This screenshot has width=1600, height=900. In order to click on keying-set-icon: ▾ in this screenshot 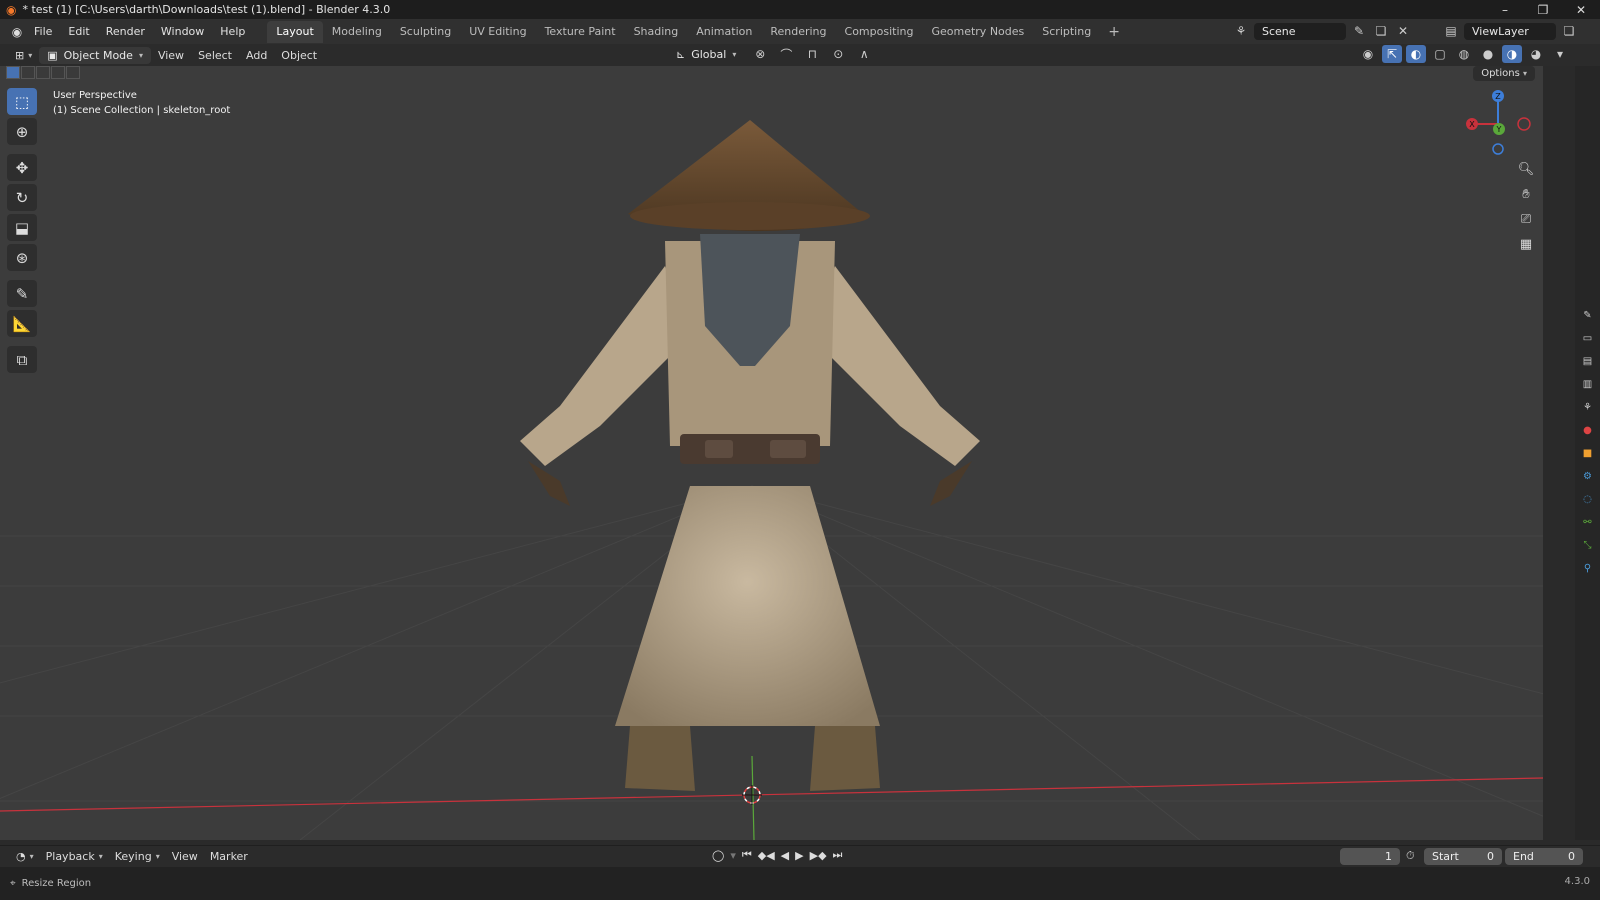, I will do `click(733, 855)`.